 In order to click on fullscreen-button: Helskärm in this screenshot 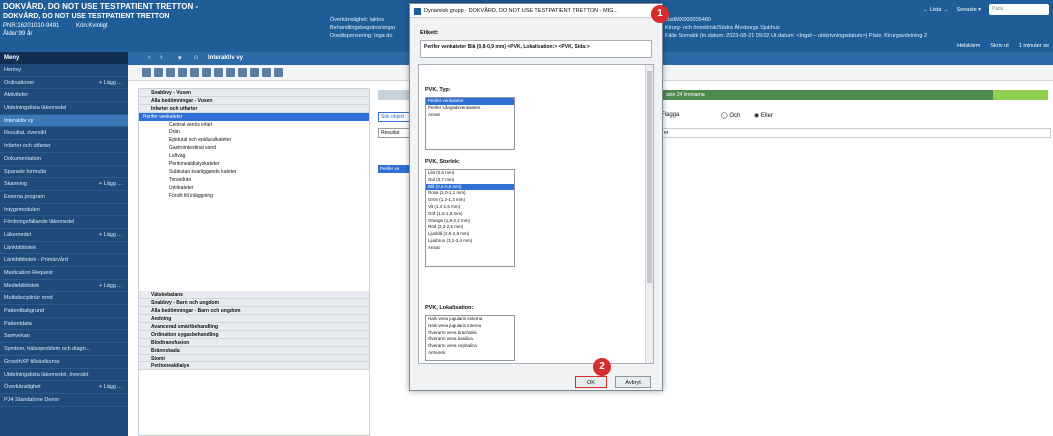, I will do `click(968, 46)`.